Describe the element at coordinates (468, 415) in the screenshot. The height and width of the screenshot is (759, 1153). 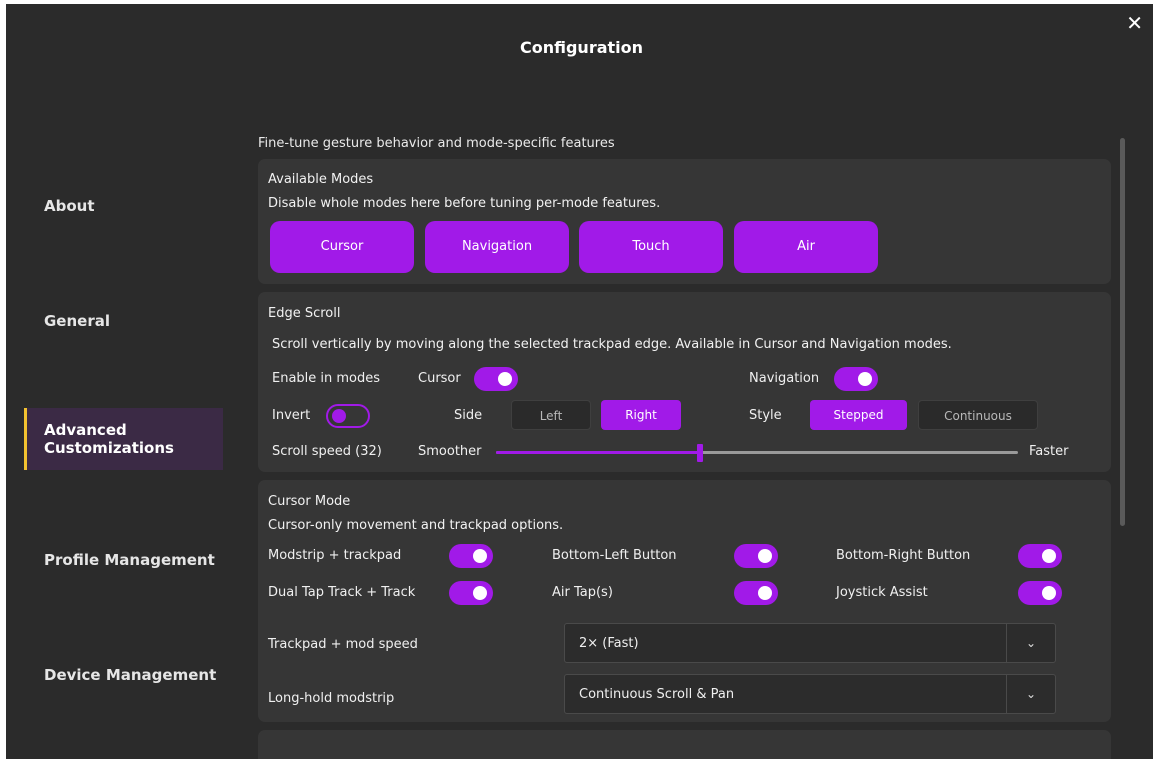
I see `side-label: Side` at that location.